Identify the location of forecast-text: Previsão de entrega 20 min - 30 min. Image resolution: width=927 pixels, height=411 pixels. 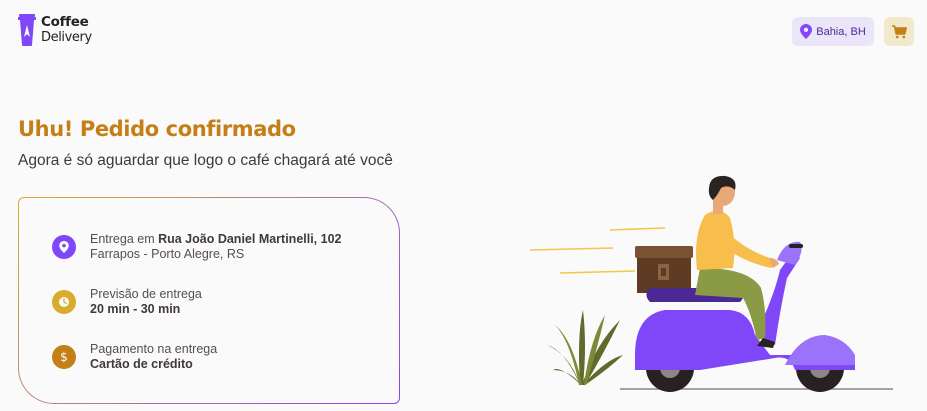
(146, 302).